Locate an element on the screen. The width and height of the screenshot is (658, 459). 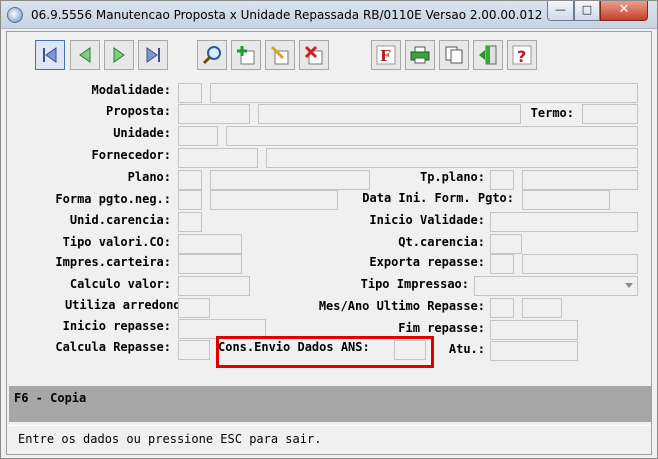
next-record-button is located at coordinates (119, 55).